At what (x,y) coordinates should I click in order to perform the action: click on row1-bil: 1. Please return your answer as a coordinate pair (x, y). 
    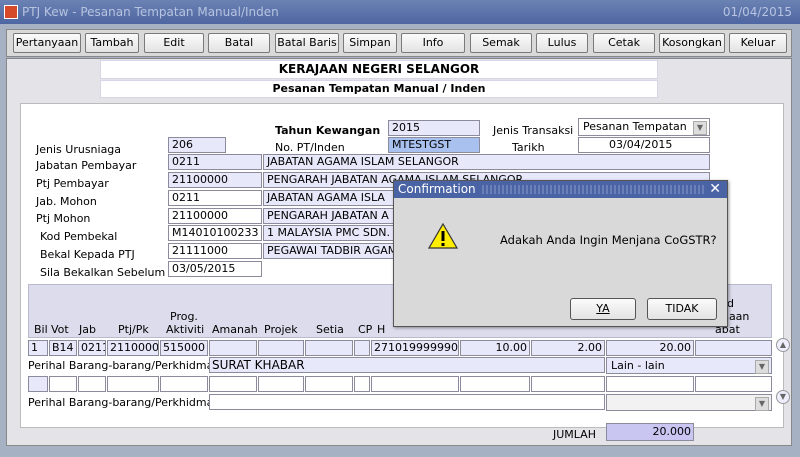
    Looking at the image, I should click on (38, 348).